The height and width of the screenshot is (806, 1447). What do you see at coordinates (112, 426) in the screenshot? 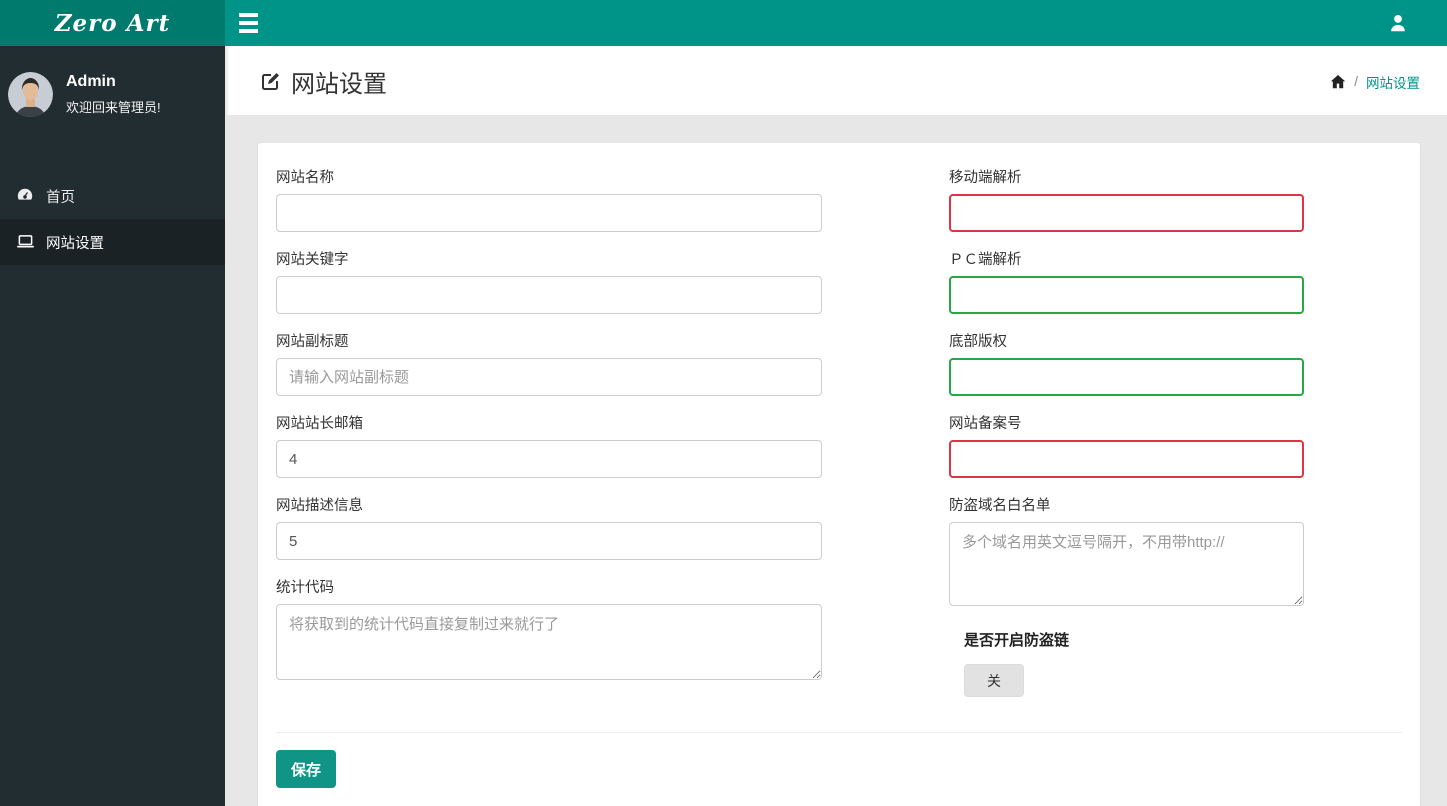
I see `sidebar: Admin 欢迎回来管理员! 首页 网站设置` at bounding box center [112, 426].